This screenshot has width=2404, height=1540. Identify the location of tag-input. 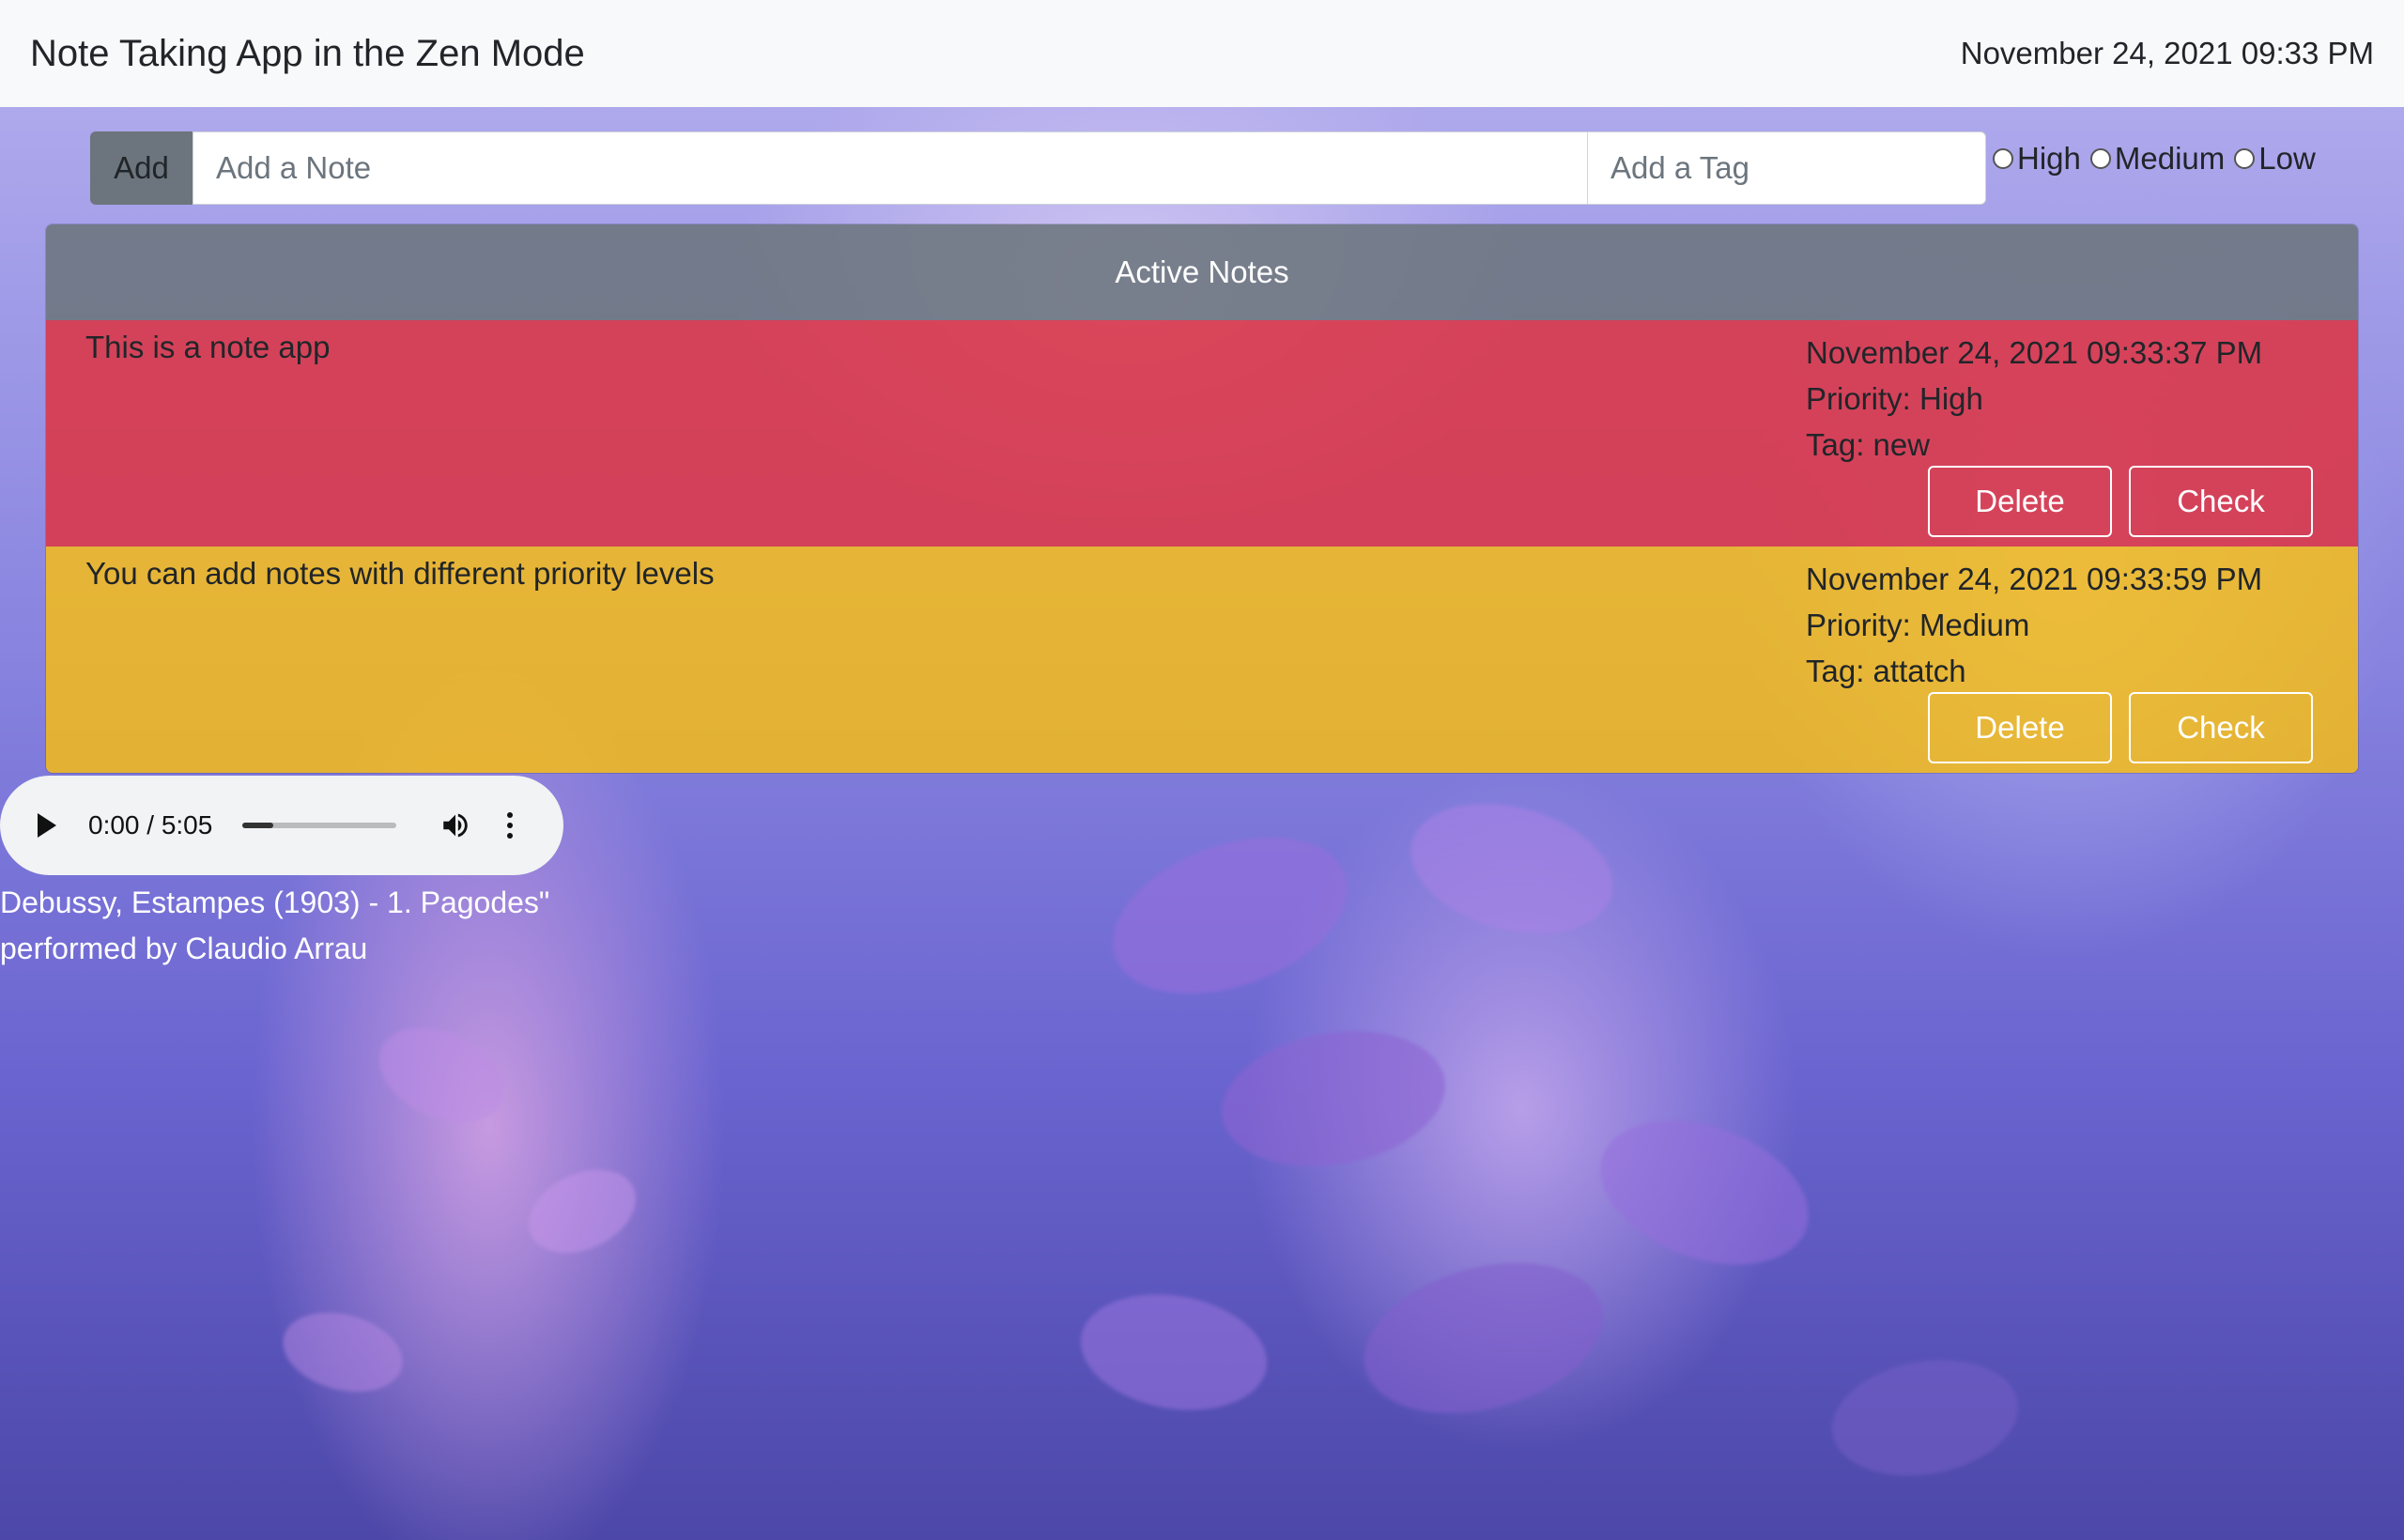
(1787, 168).